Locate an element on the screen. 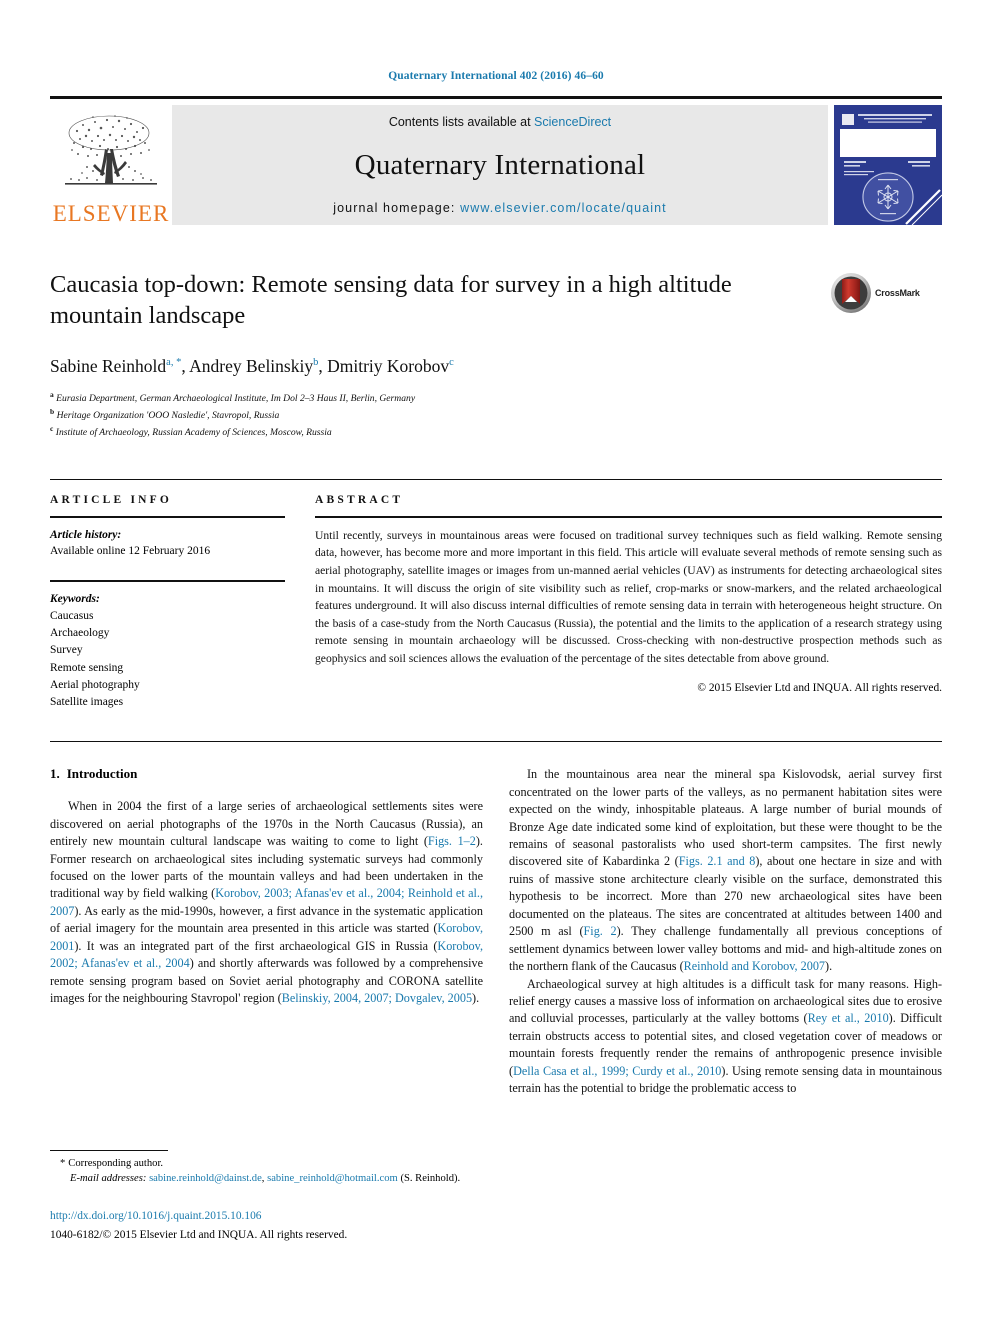  keywords-label: Keywords: is located at coordinates (75, 599).